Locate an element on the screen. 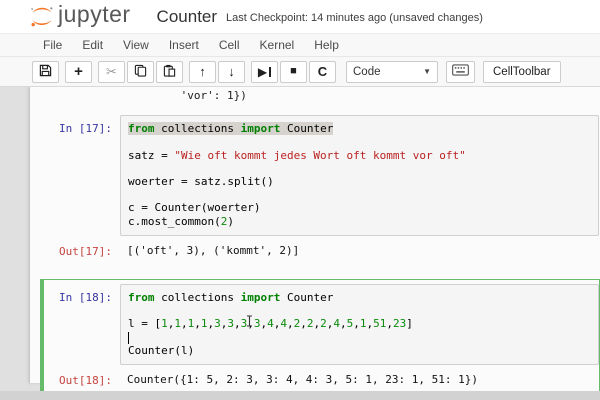 The width and height of the screenshot is (600, 400). copy-cells-button is located at coordinates (140, 71).